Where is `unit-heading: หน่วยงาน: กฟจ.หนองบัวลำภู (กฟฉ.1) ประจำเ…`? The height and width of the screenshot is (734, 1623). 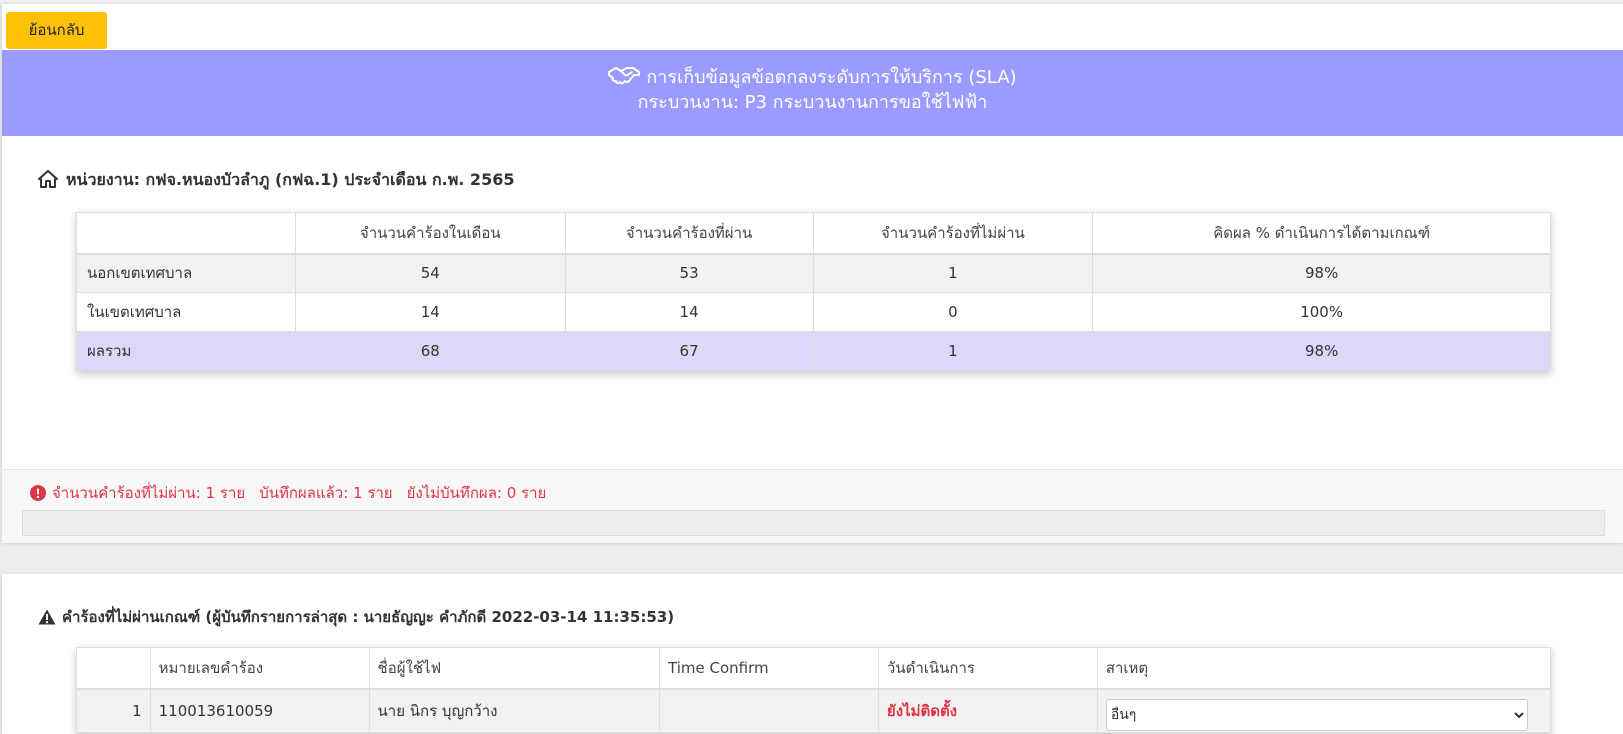 unit-heading: หน่วยงาน: กฟจ.หนองบัวลำภู (กฟฉ.1) ประจำเ… is located at coordinates (276, 180).